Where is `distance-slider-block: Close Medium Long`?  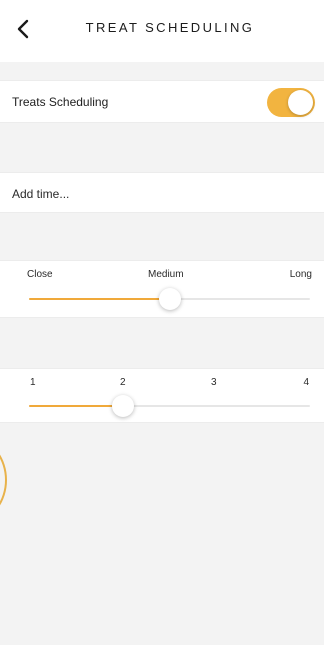 distance-slider-block: Close Medium Long is located at coordinates (162, 289).